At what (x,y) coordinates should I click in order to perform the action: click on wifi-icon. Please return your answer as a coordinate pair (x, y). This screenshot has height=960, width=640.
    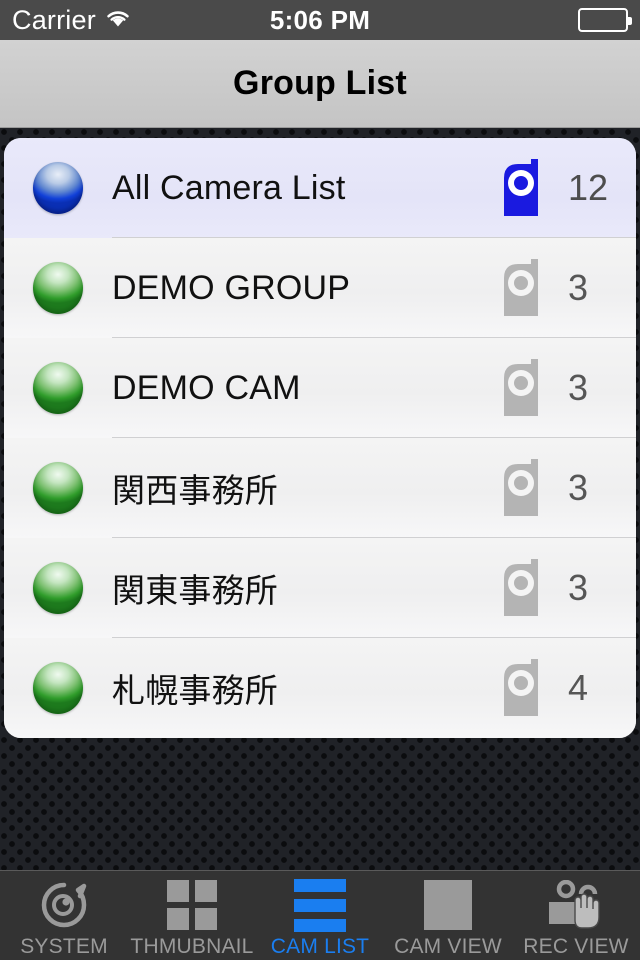
    Looking at the image, I should click on (118, 20).